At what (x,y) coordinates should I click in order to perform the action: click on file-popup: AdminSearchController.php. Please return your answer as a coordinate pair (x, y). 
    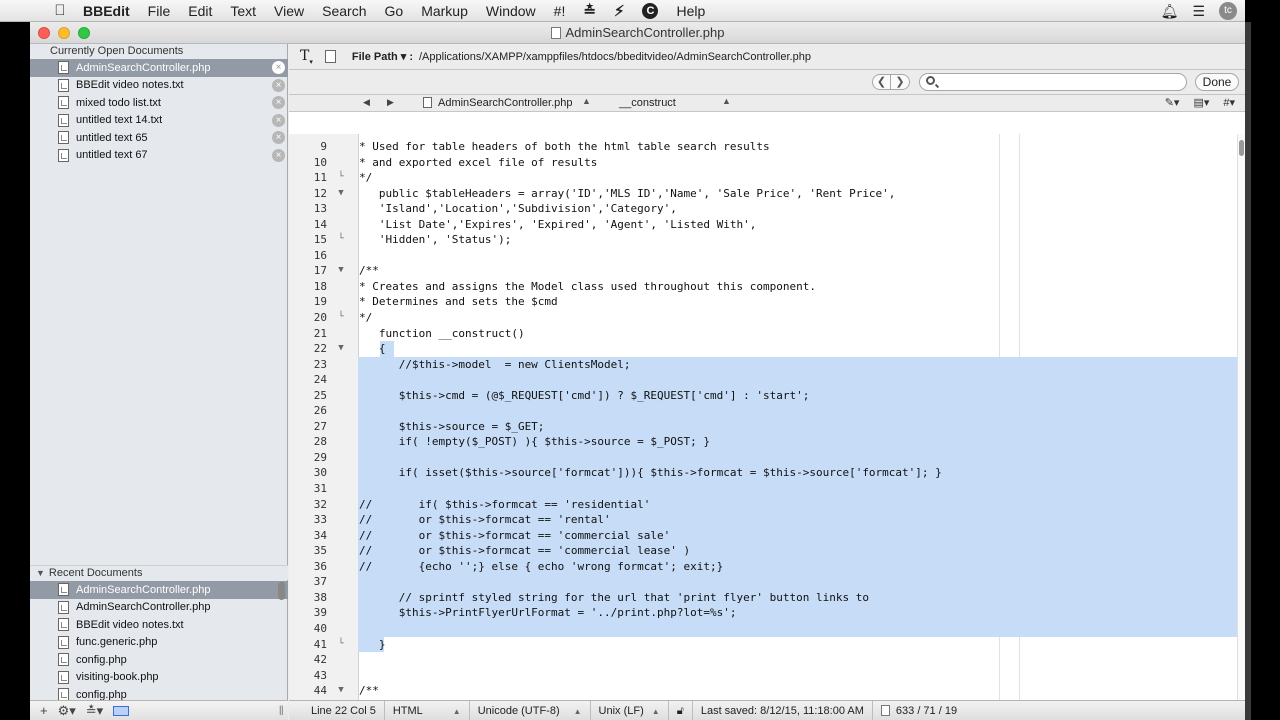
    Looking at the image, I should click on (498, 103).